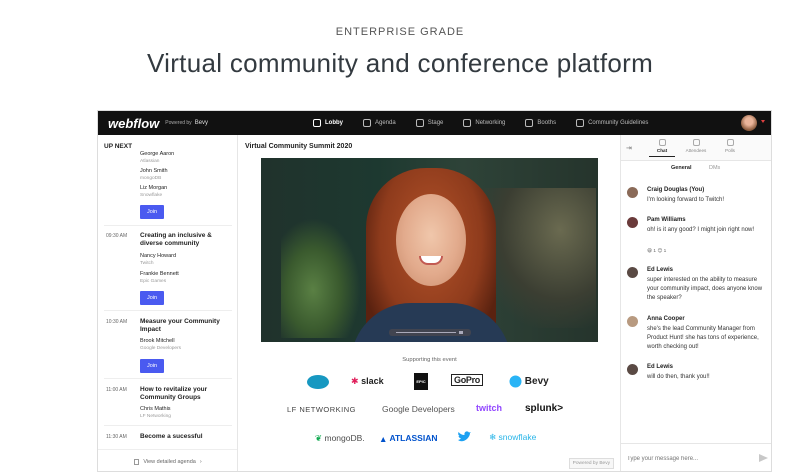 This screenshot has width=800, height=476. I want to click on sponsor-snowflake: ❄ snowflake, so click(512, 437).